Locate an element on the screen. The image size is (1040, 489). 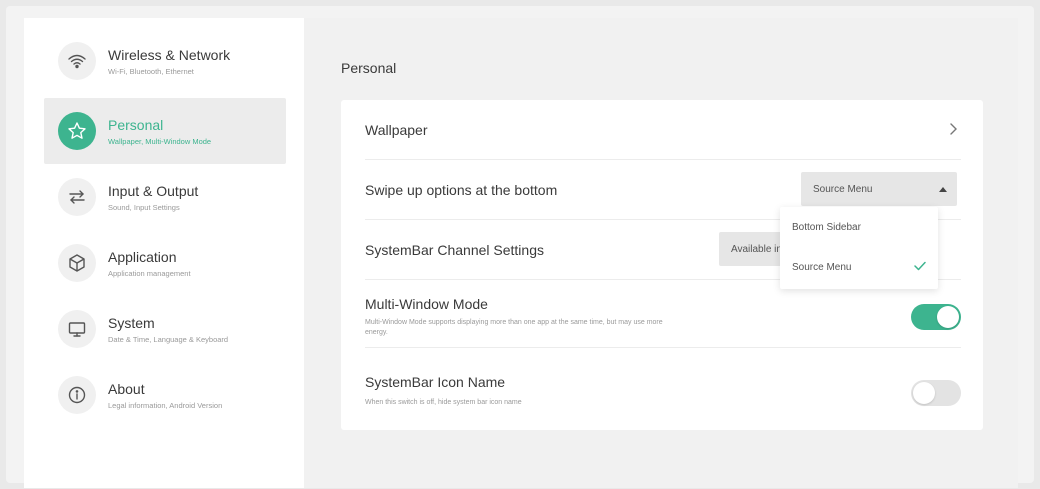
swipe-up-dropdown-menu: Bottom Sidebar Source Menu is located at coordinates (859, 248).